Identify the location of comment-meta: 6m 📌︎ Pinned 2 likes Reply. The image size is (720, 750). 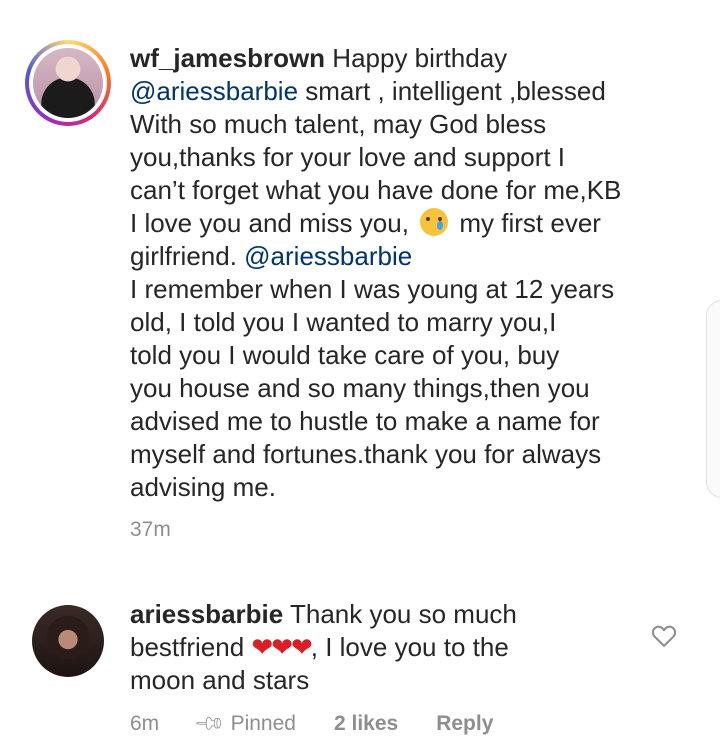
(330, 724).